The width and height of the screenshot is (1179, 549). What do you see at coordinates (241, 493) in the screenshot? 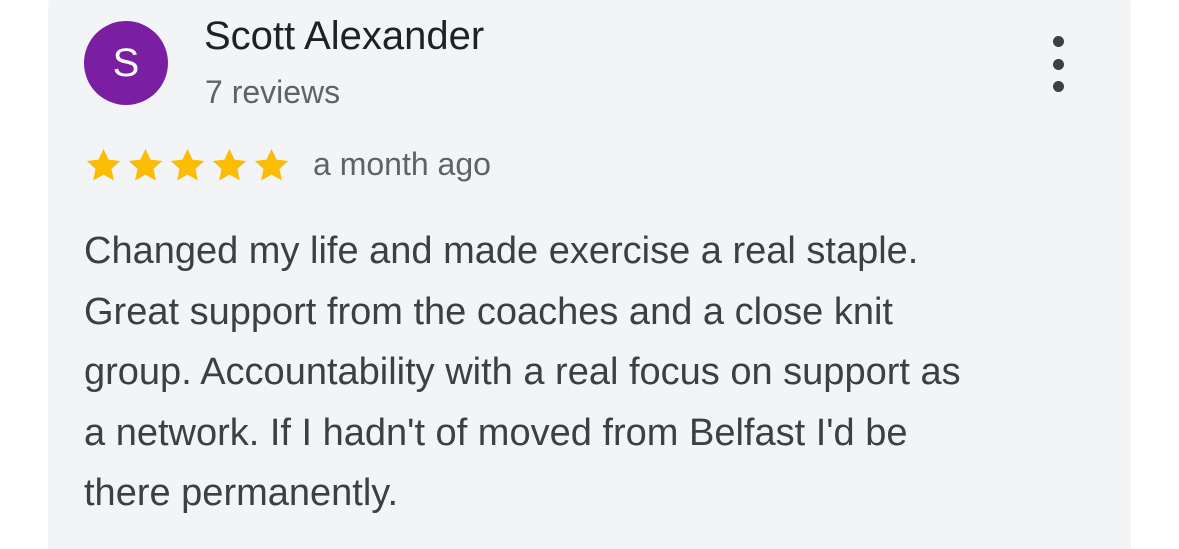
I see `review-text-line: there permanently.` at bounding box center [241, 493].